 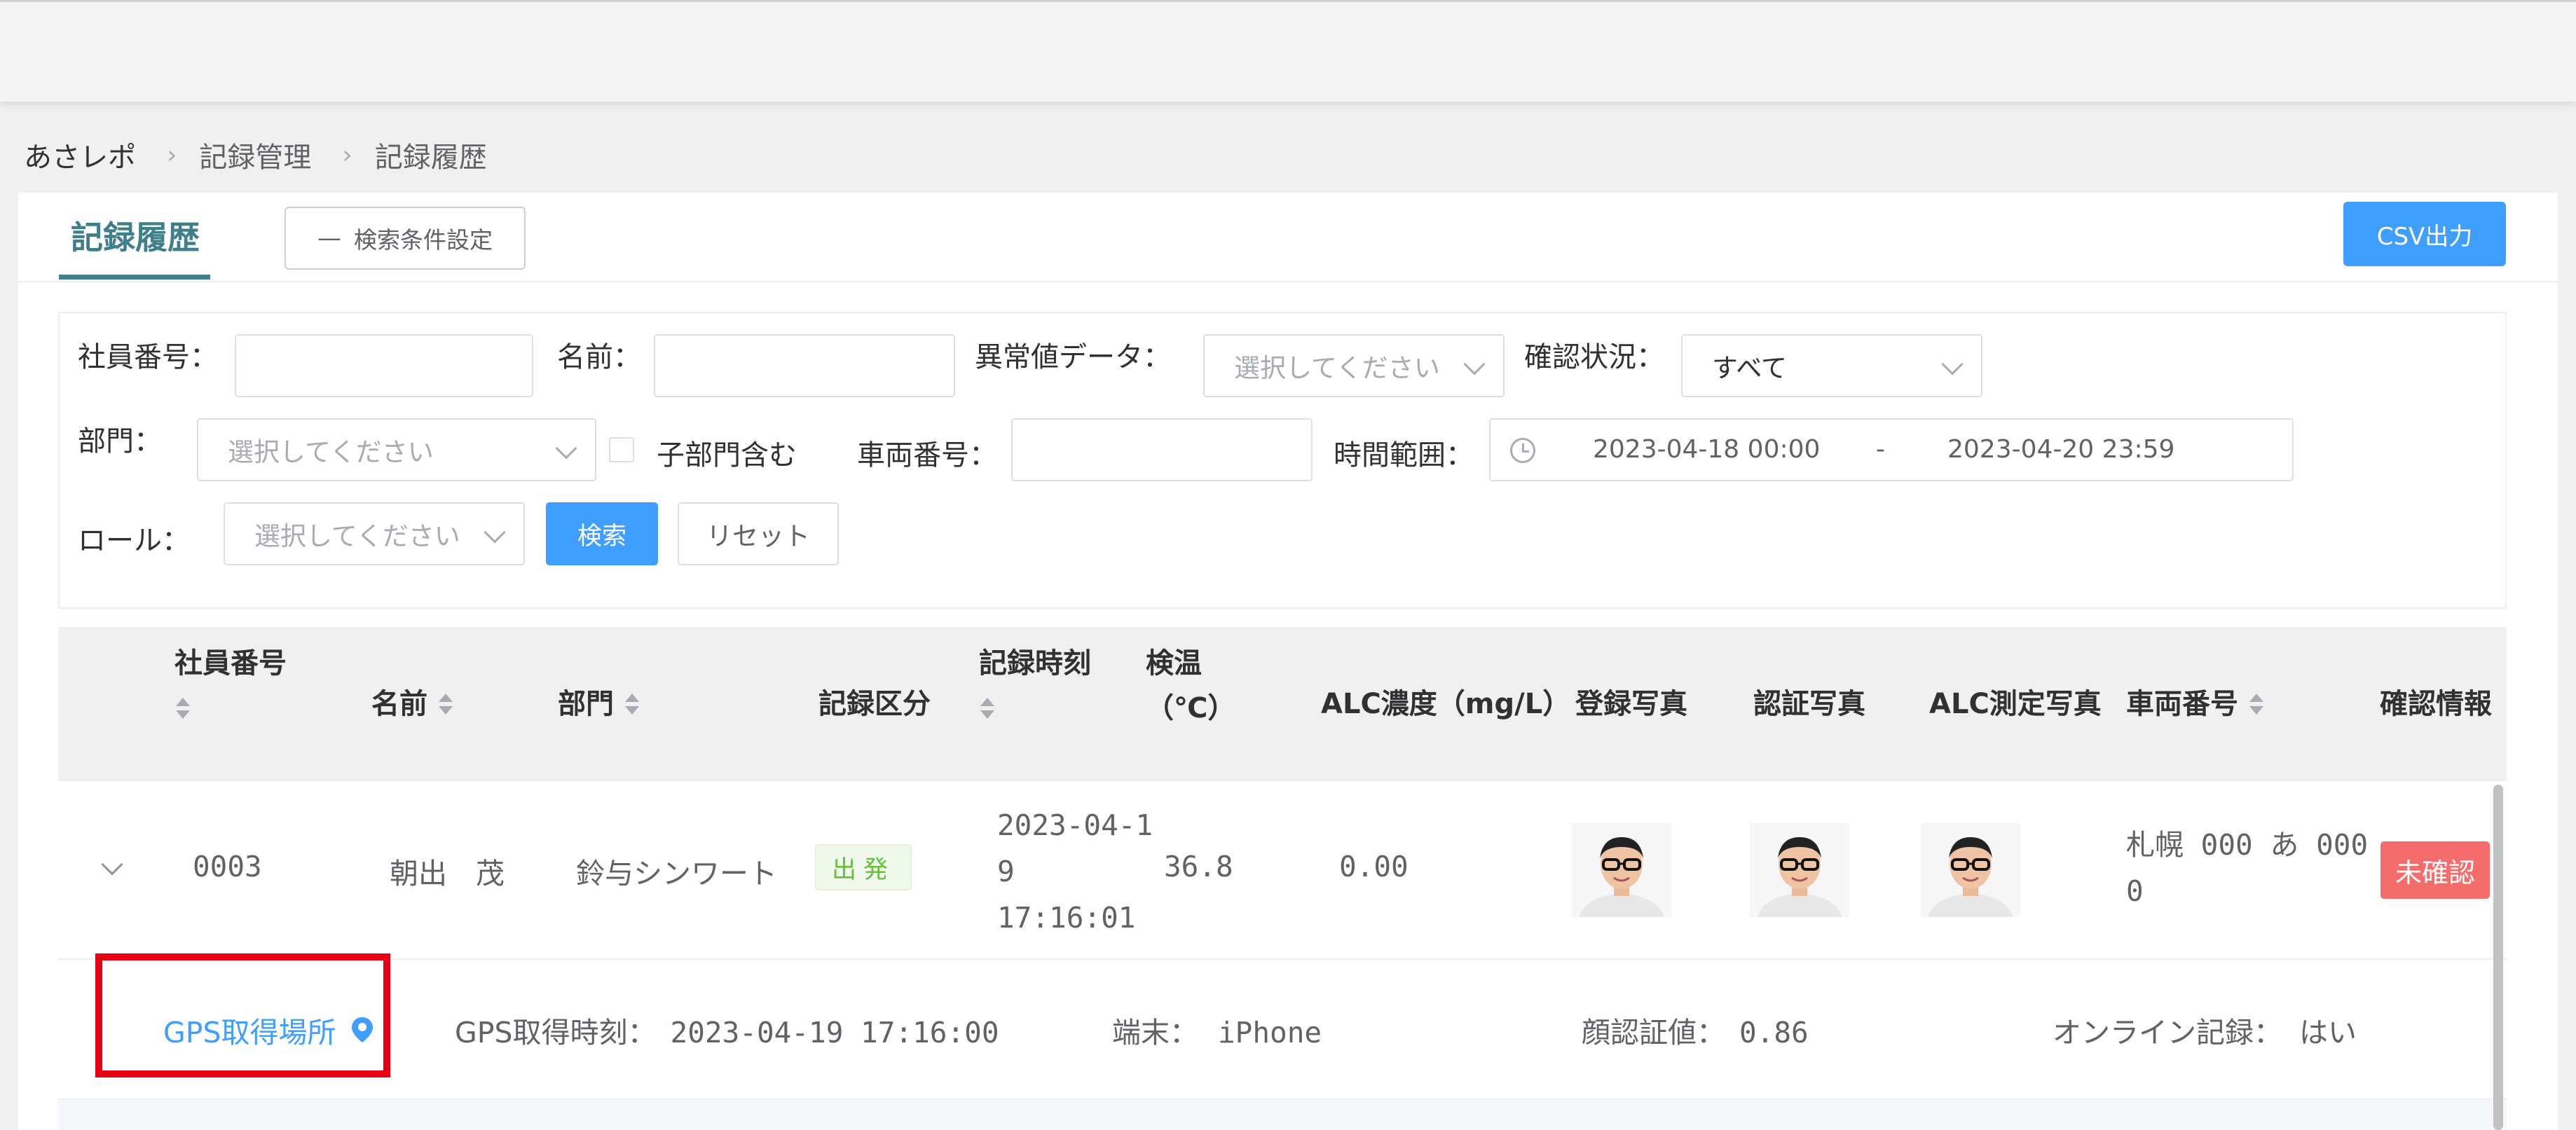 I want to click on tab-header: 記録履歴 — 検索条件設定 CSV出力, so click(x=1288, y=237).